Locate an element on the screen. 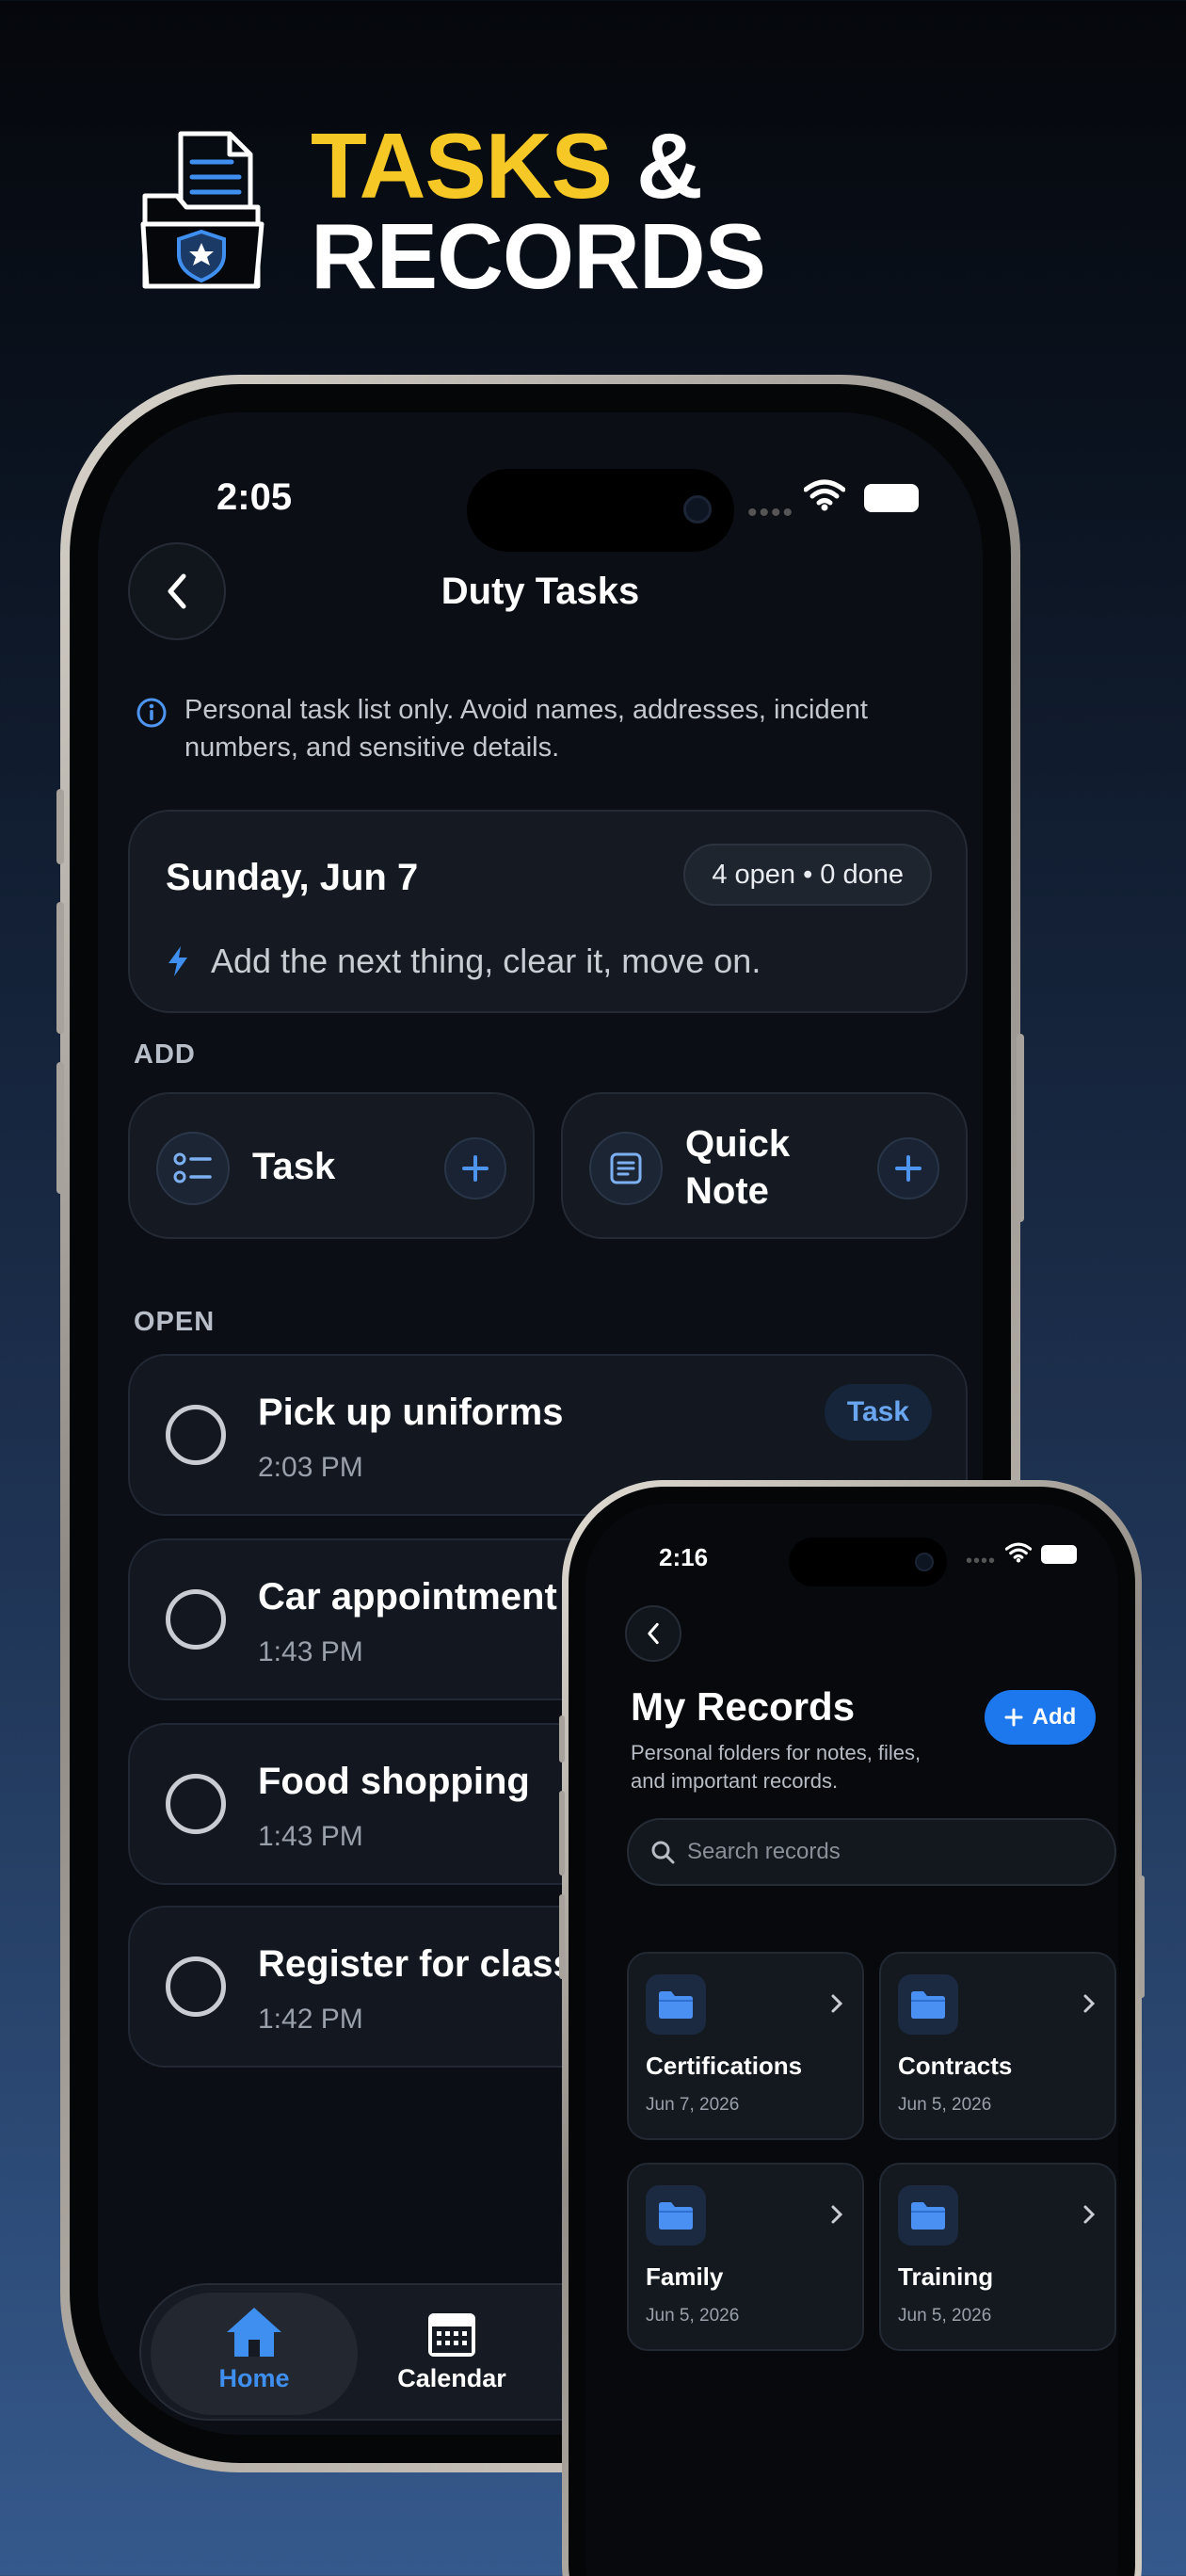 This screenshot has width=1186, height=2576. chevron-left-icon is located at coordinates (653, 1633).